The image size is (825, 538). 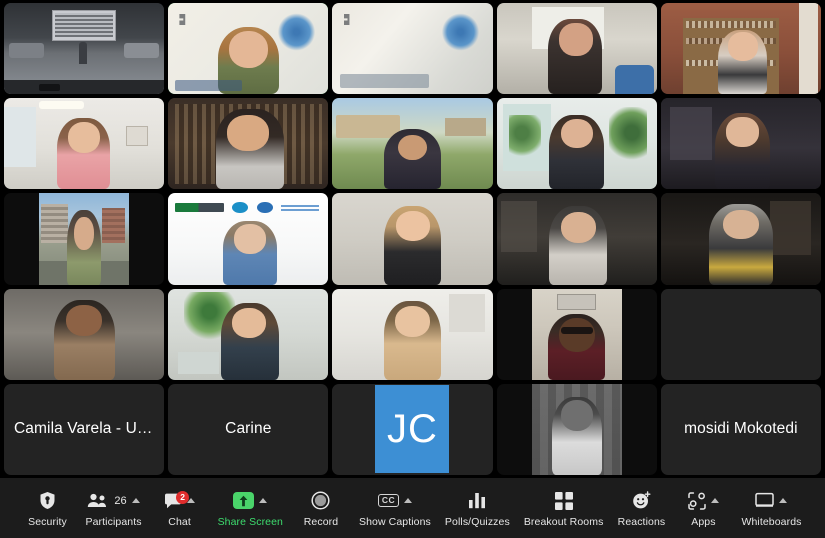 I want to click on empty-tile, so click(x=740, y=334).